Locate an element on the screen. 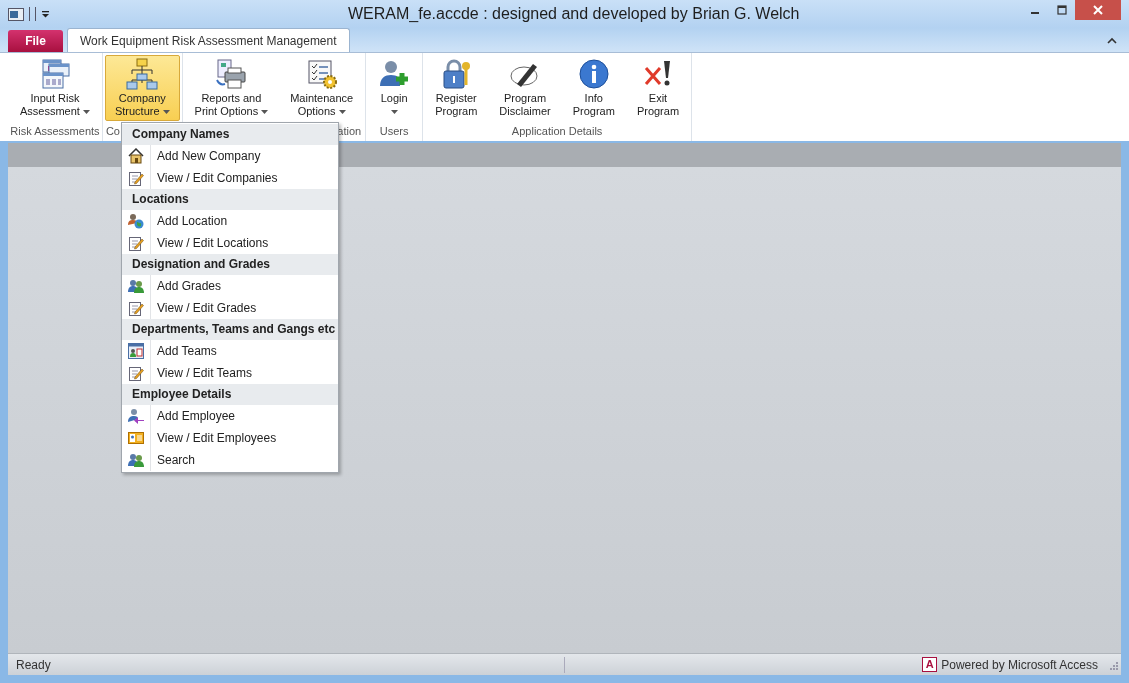  app-icon is located at coordinates (16, 14).